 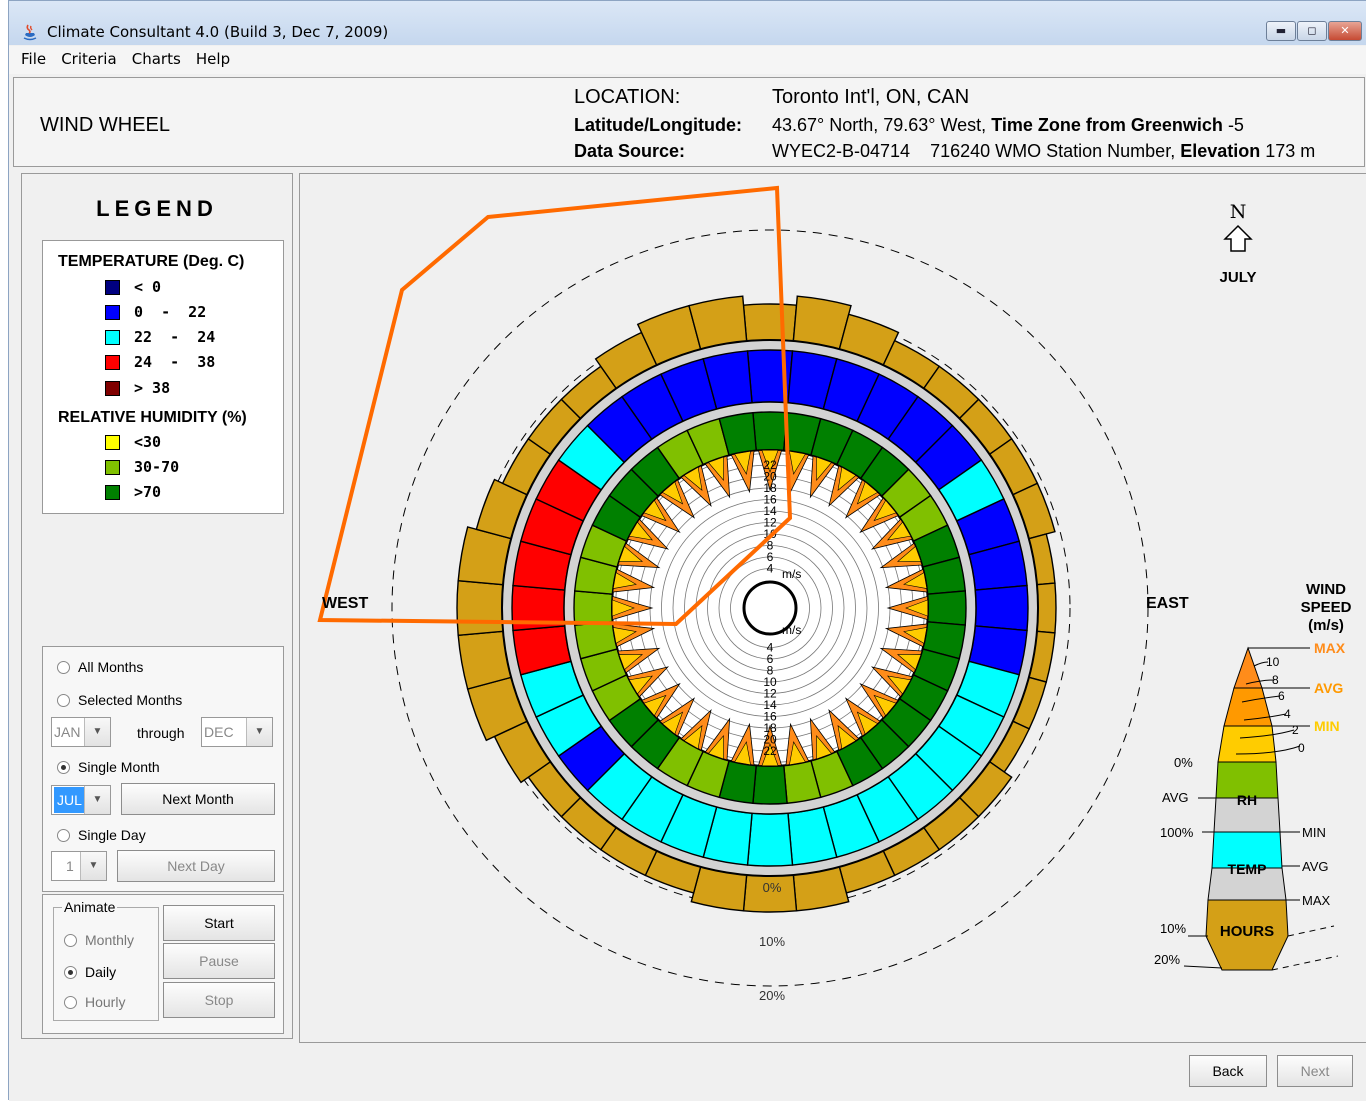 I want to click on speed-unit-top: m/s, so click(x=791, y=574).